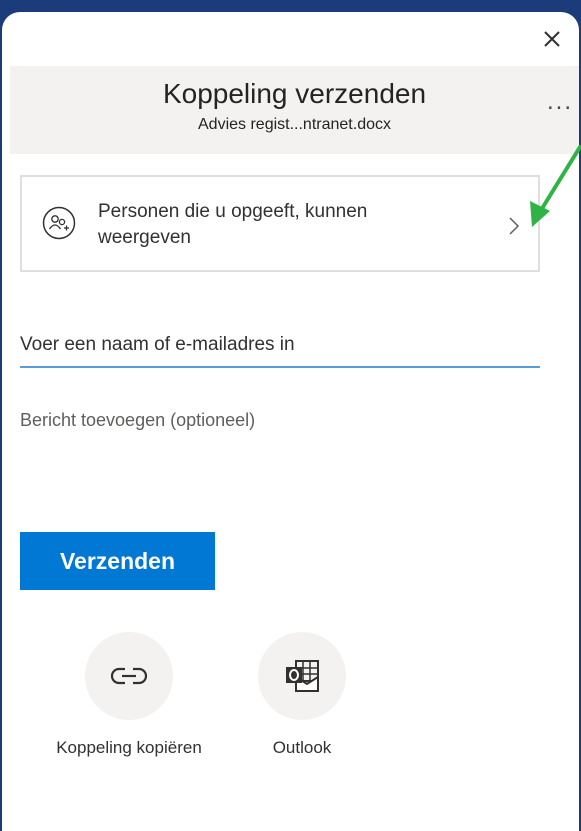 This screenshot has height=831, width=581. What do you see at coordinates (280, 460) in the screenshot?
I see `message-input` at bounding box center [280, 460].